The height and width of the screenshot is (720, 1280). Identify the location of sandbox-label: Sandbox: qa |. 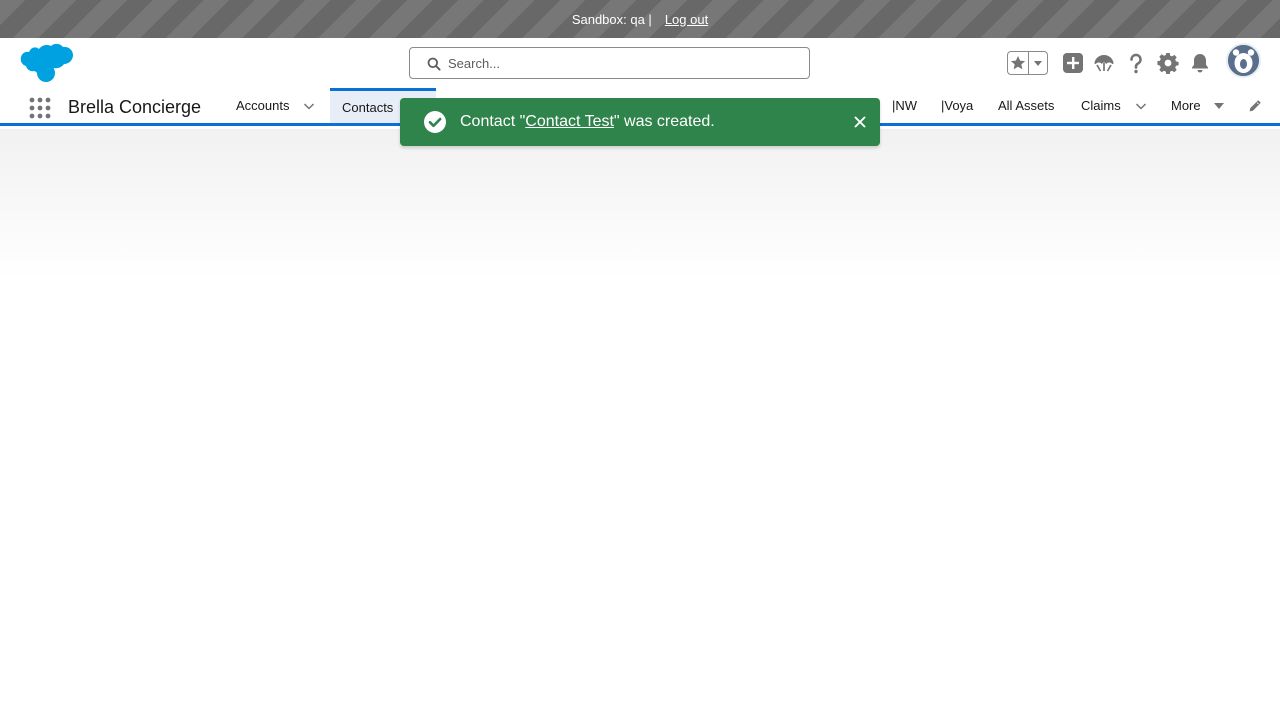
(611, 19).